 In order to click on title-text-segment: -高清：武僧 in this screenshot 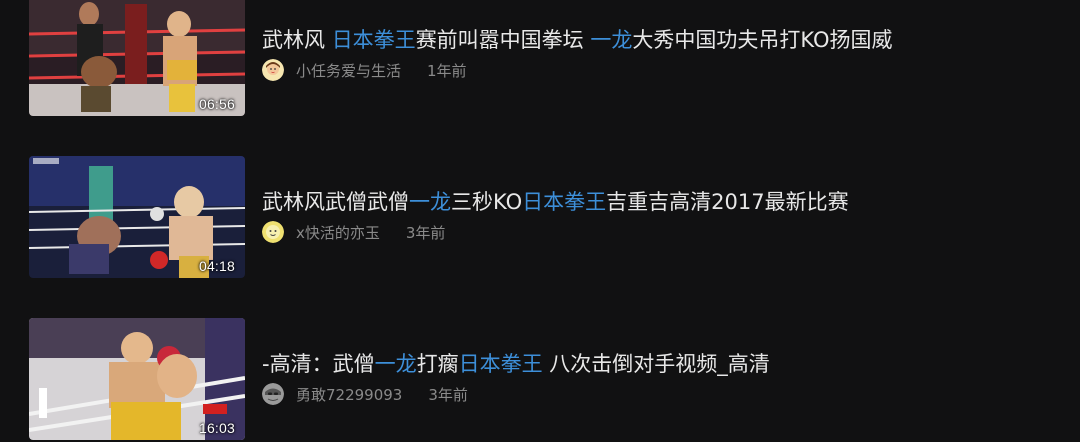, I will do `click(318, 364)`.